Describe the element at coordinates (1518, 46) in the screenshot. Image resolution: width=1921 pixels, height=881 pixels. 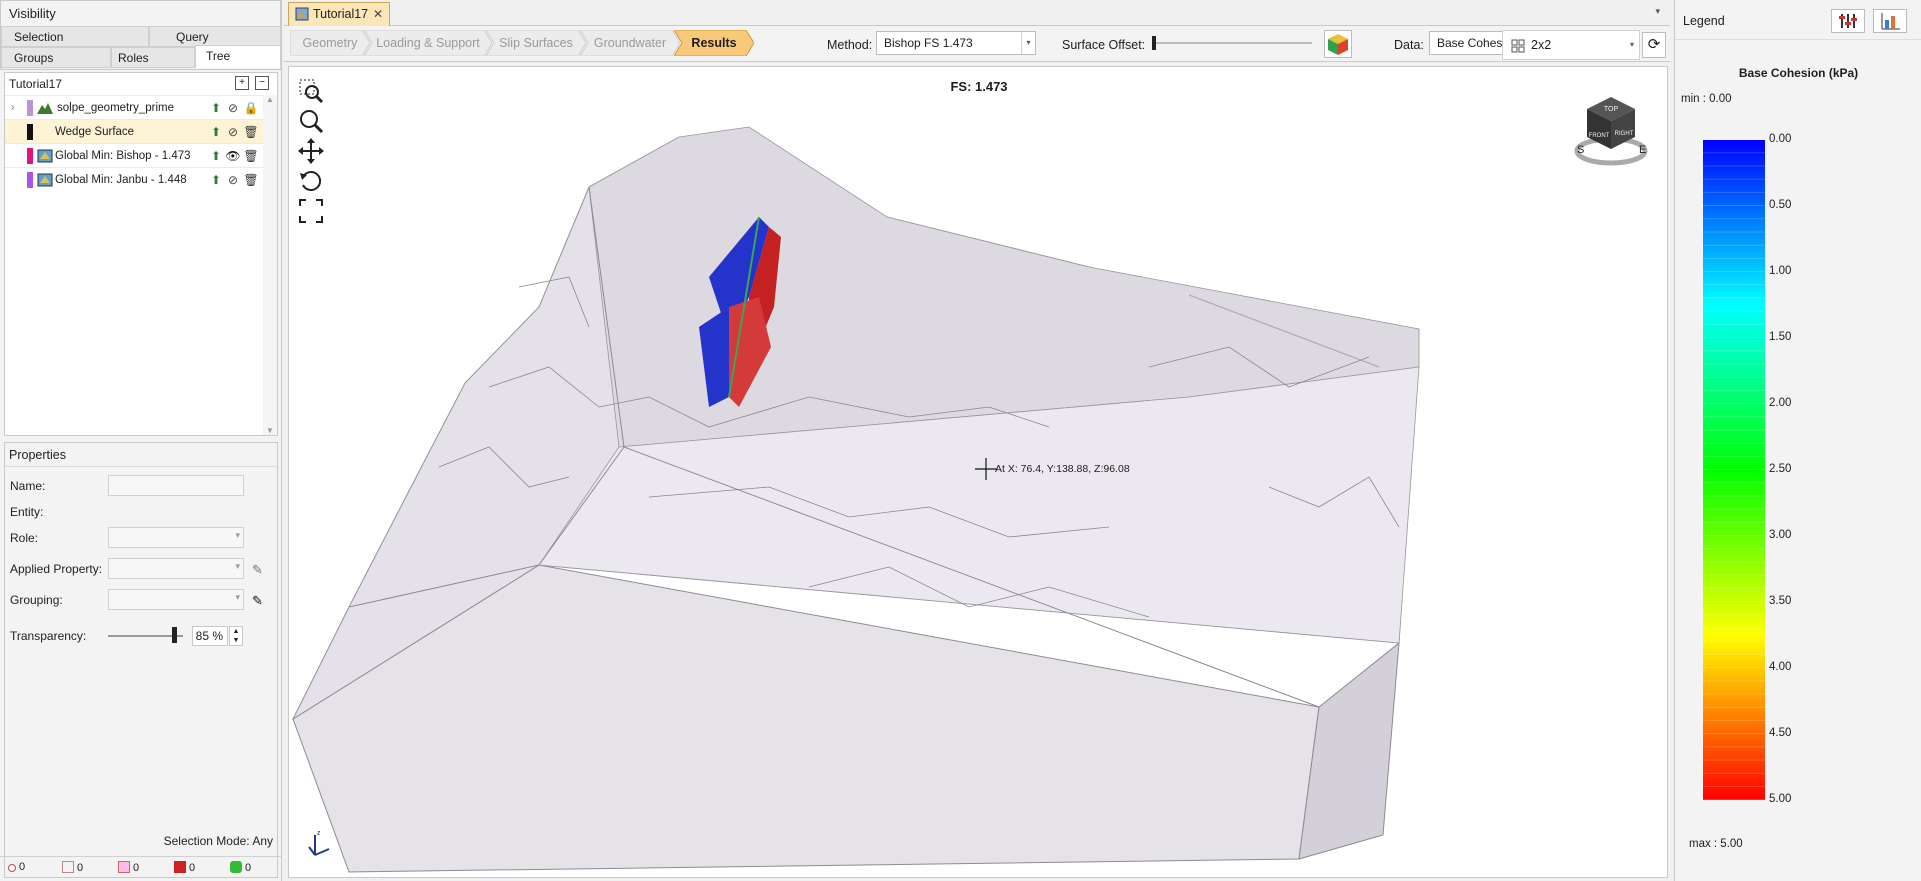
I see `grid-layout-icon` at that location.